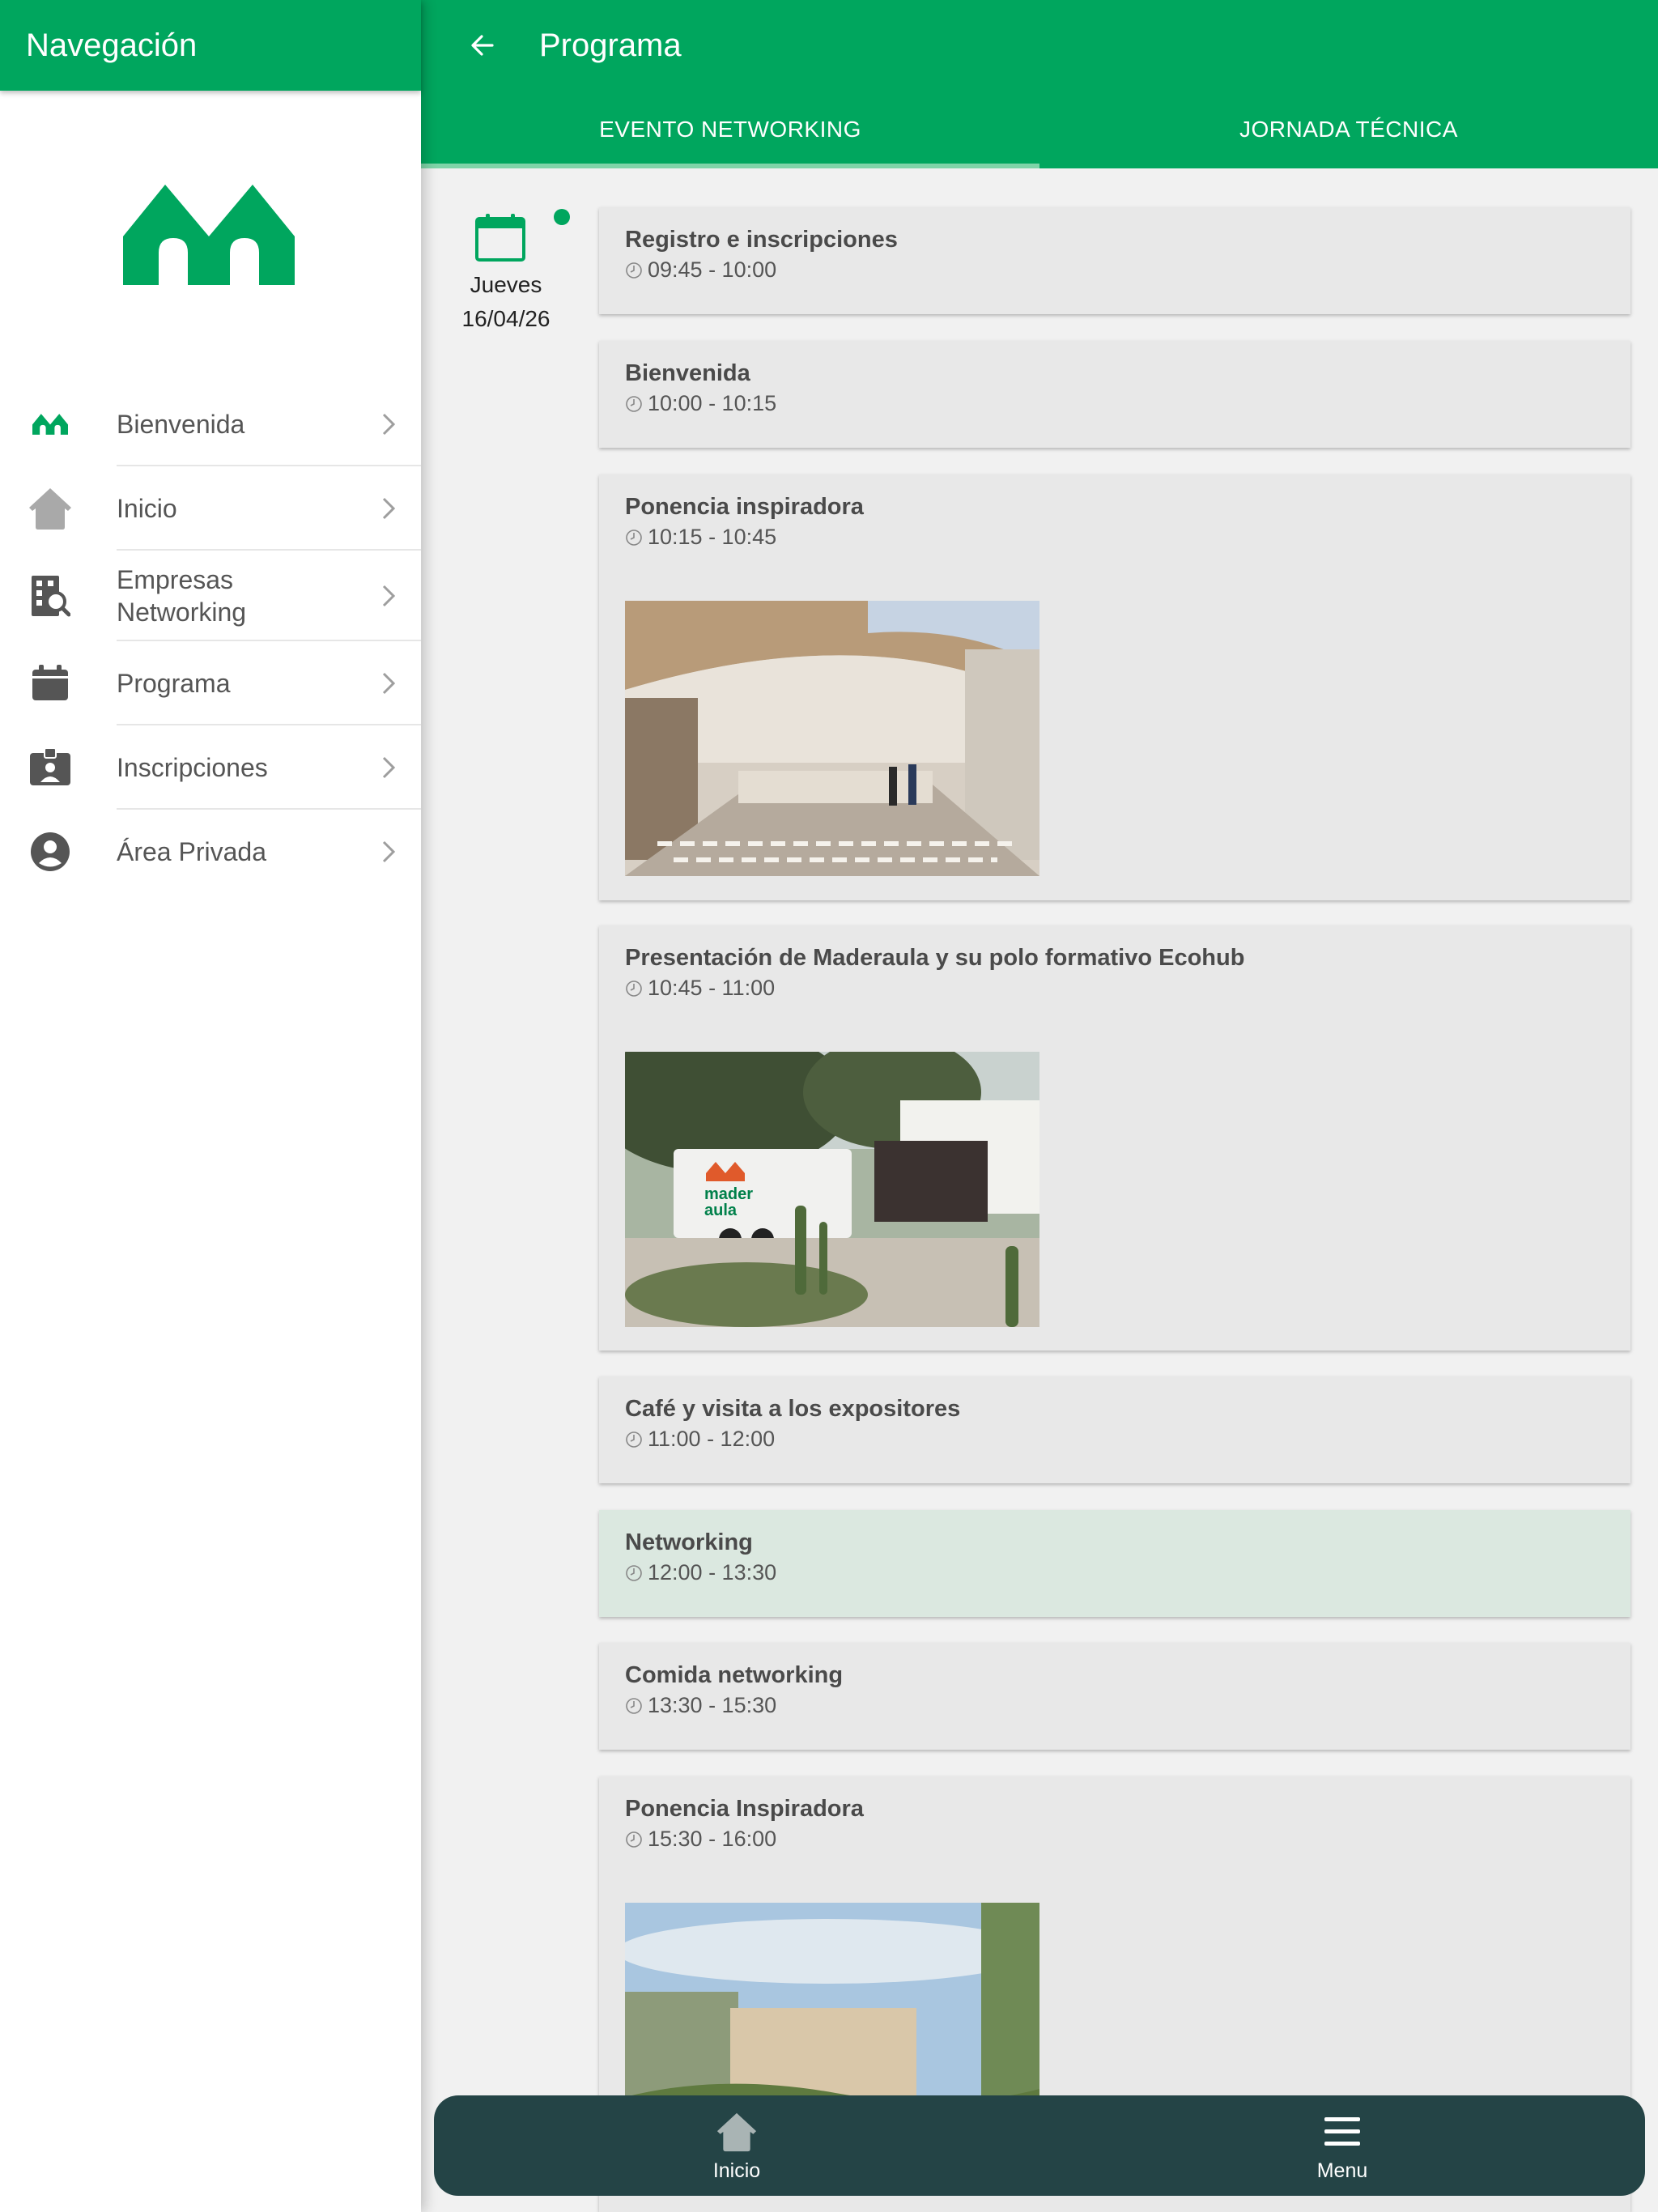 The height and width of the screenshot is (2212, 1658). I want to click on bottom-nav-home: Inicio, so click(736, 2146).